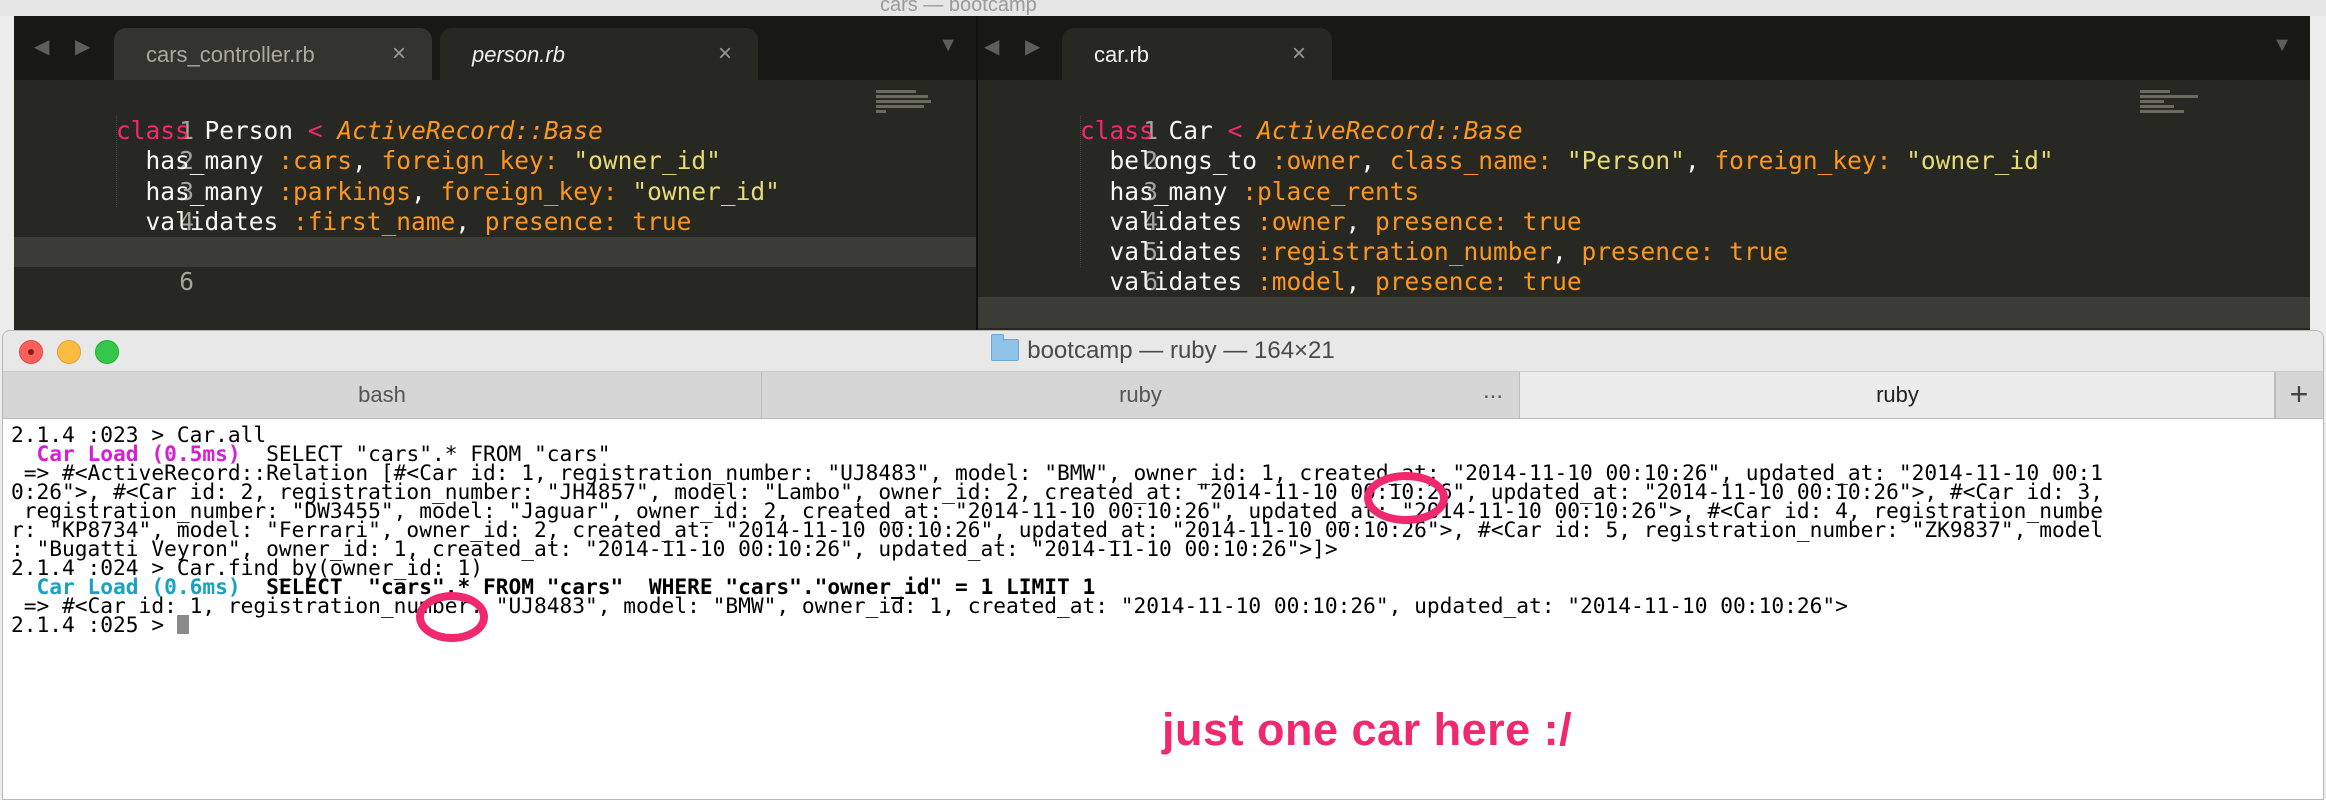 This screenshot has width=2326, height=800. I want to click on code-line-current: 6, so click(495, 266).